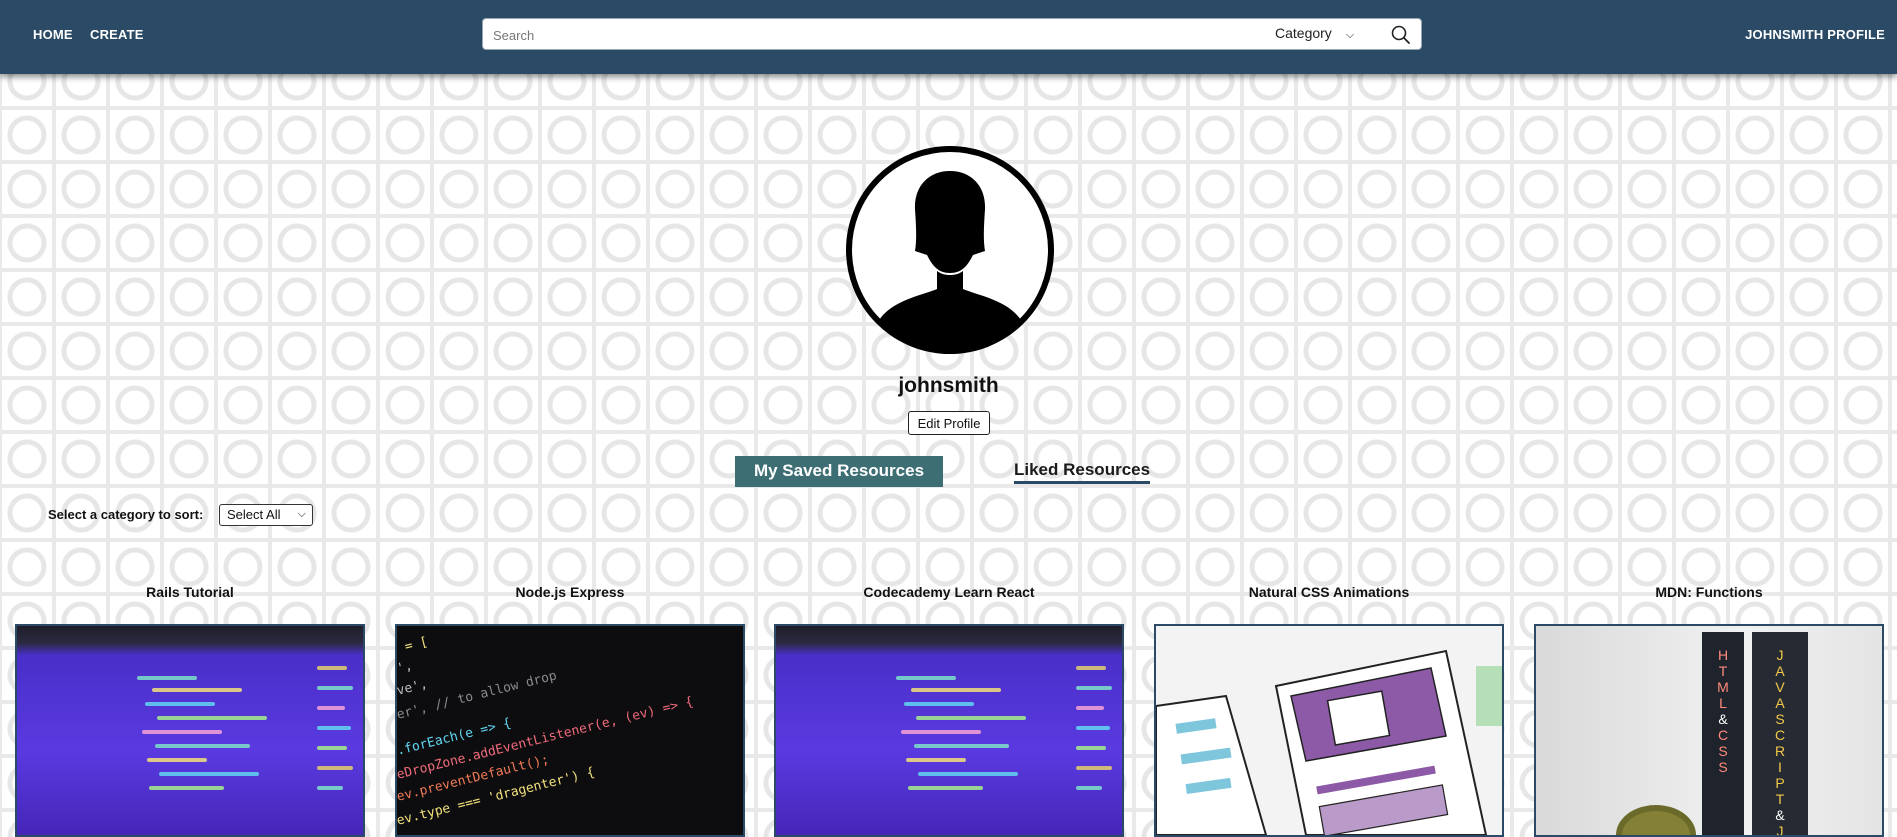 This screenshot has height=837, width=1897. I want to click on search-button, so click(1401, 35).